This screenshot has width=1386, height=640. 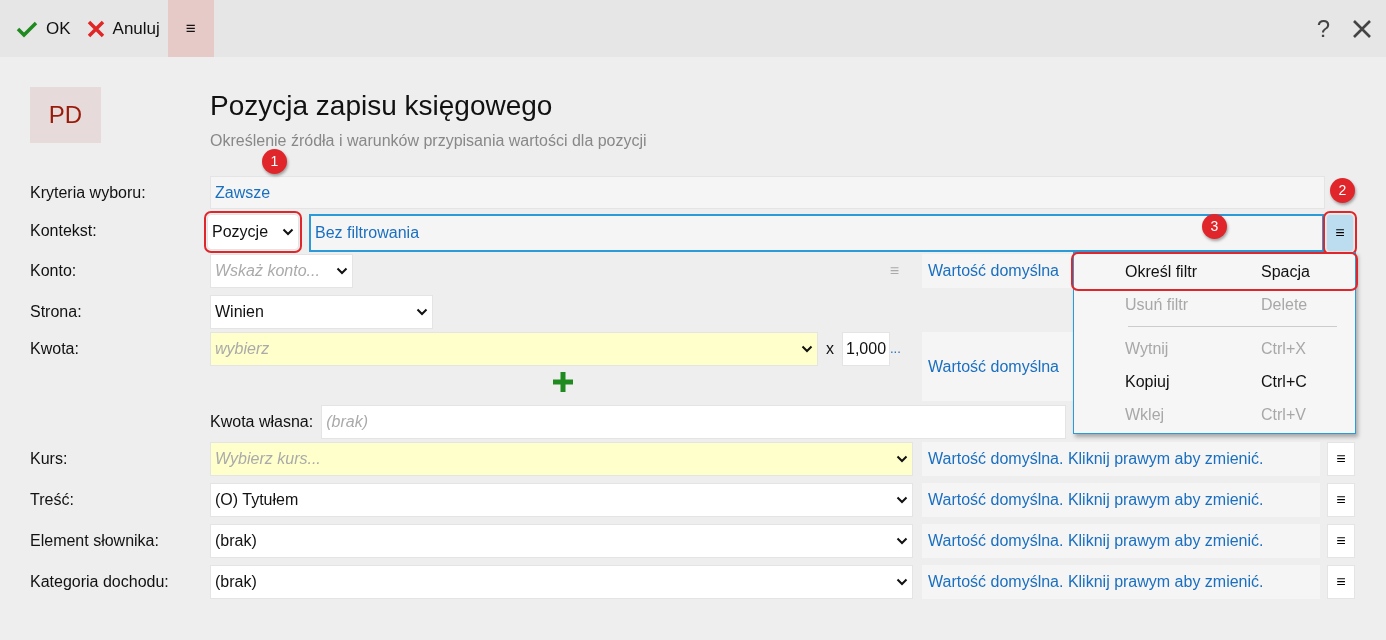 I want to click on dropdown: Winien, so click(x=321, y=312).